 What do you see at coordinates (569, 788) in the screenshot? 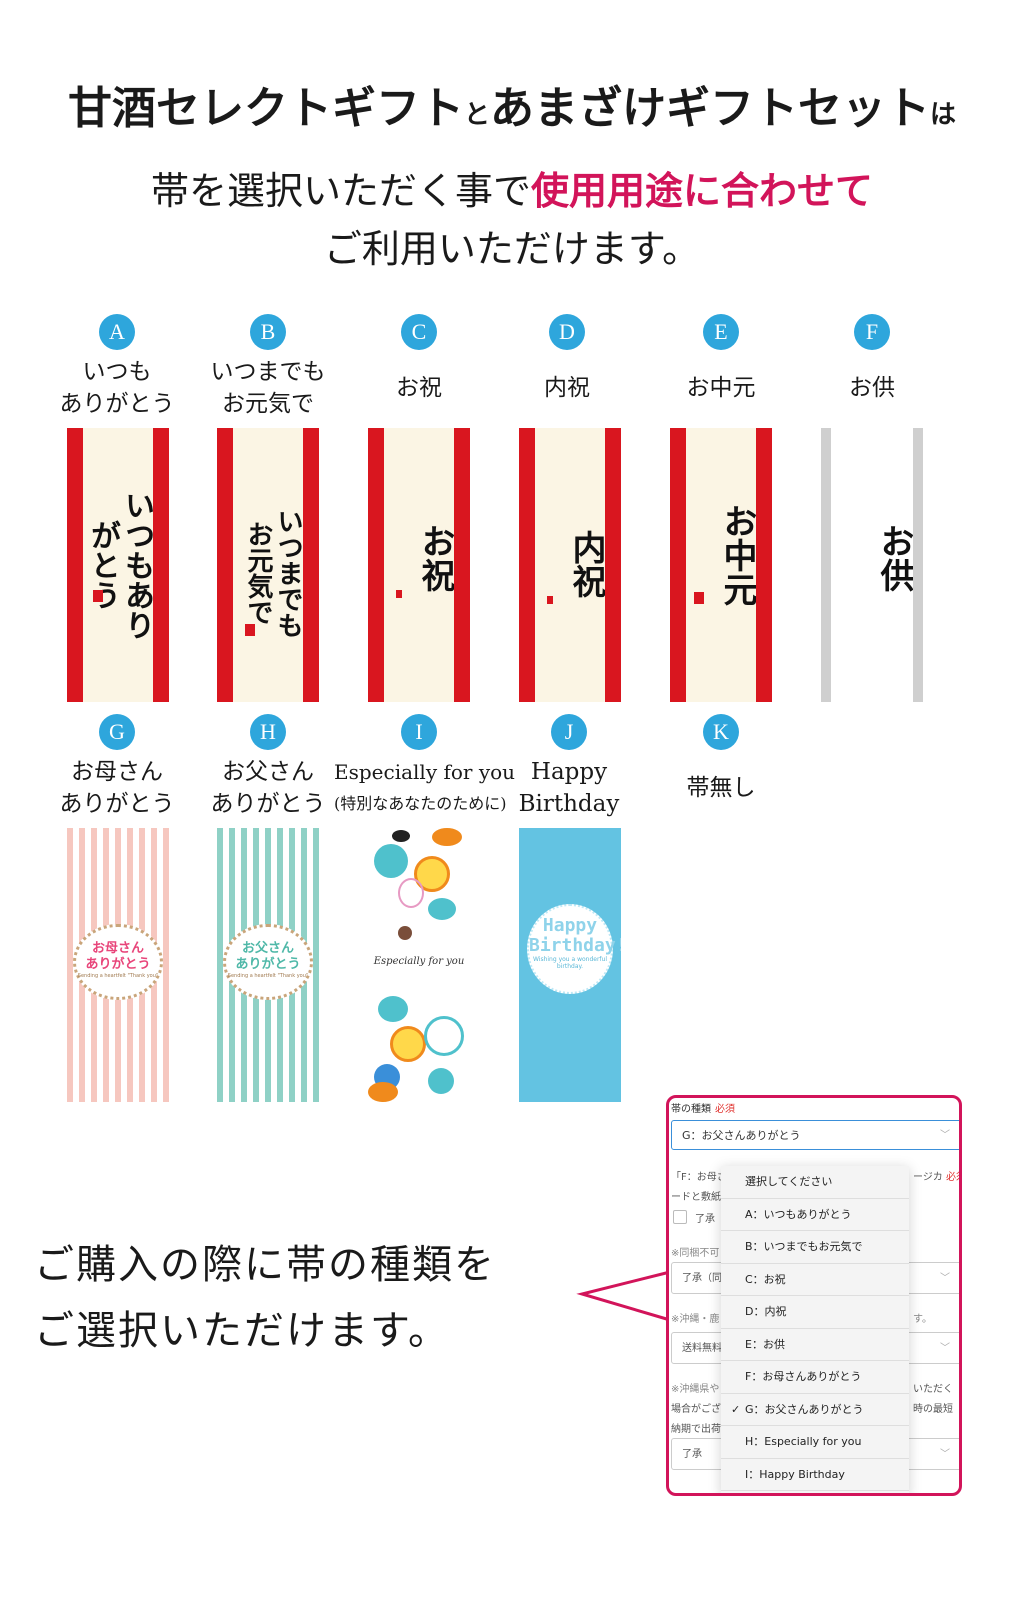
I see `band-label-j: Happy Birthday` at bounding box center [569, 788].